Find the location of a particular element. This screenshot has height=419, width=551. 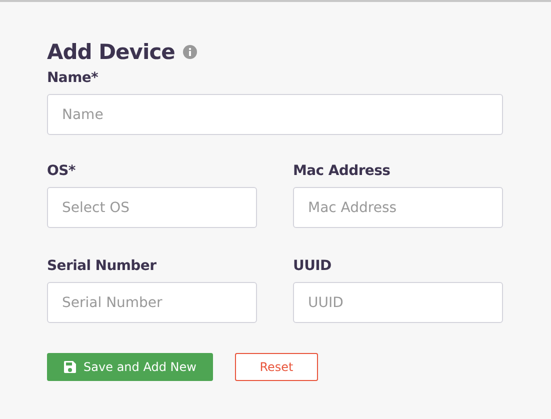

field-label: Mac Address is located at coordinates (342, 171).